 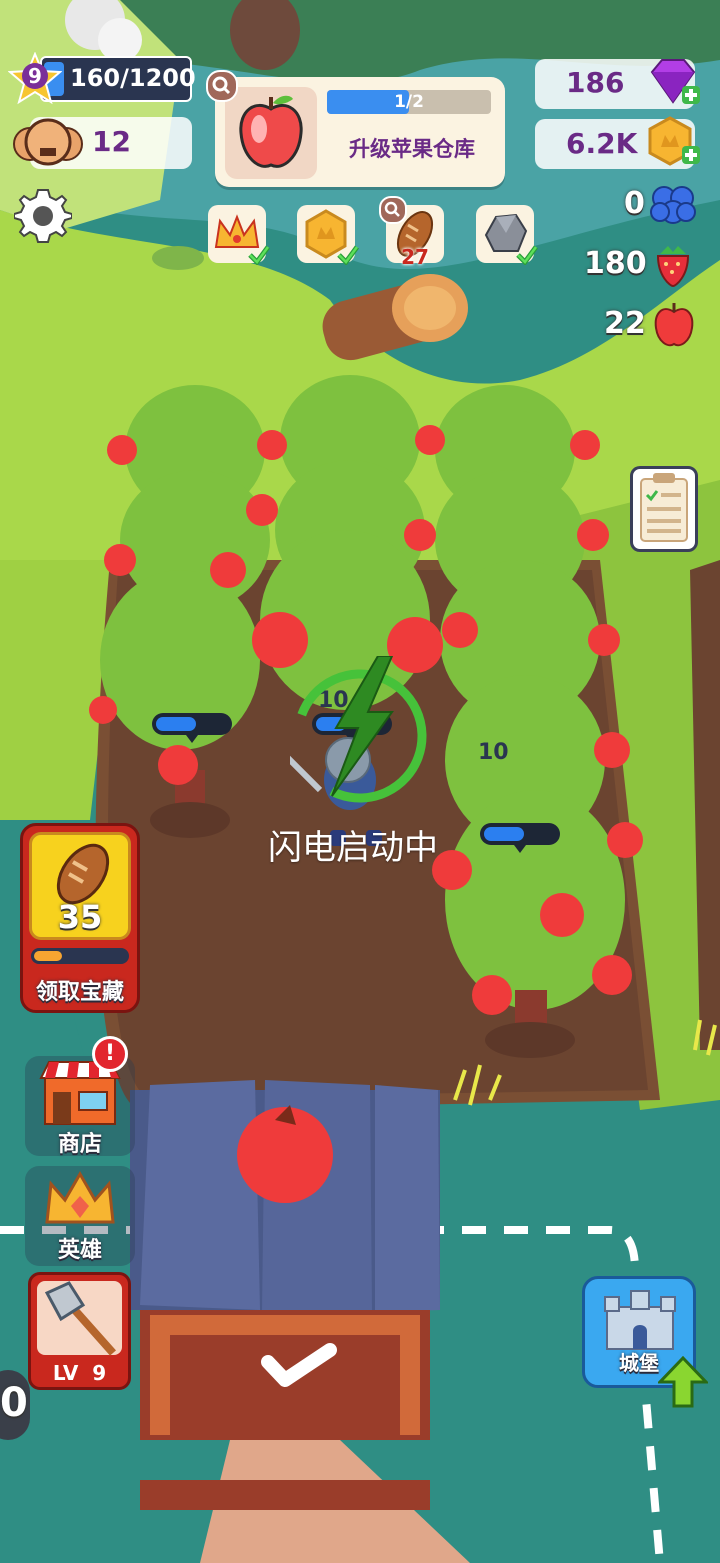 I want to click on blueberry-icon, so click(x=673, y=204).